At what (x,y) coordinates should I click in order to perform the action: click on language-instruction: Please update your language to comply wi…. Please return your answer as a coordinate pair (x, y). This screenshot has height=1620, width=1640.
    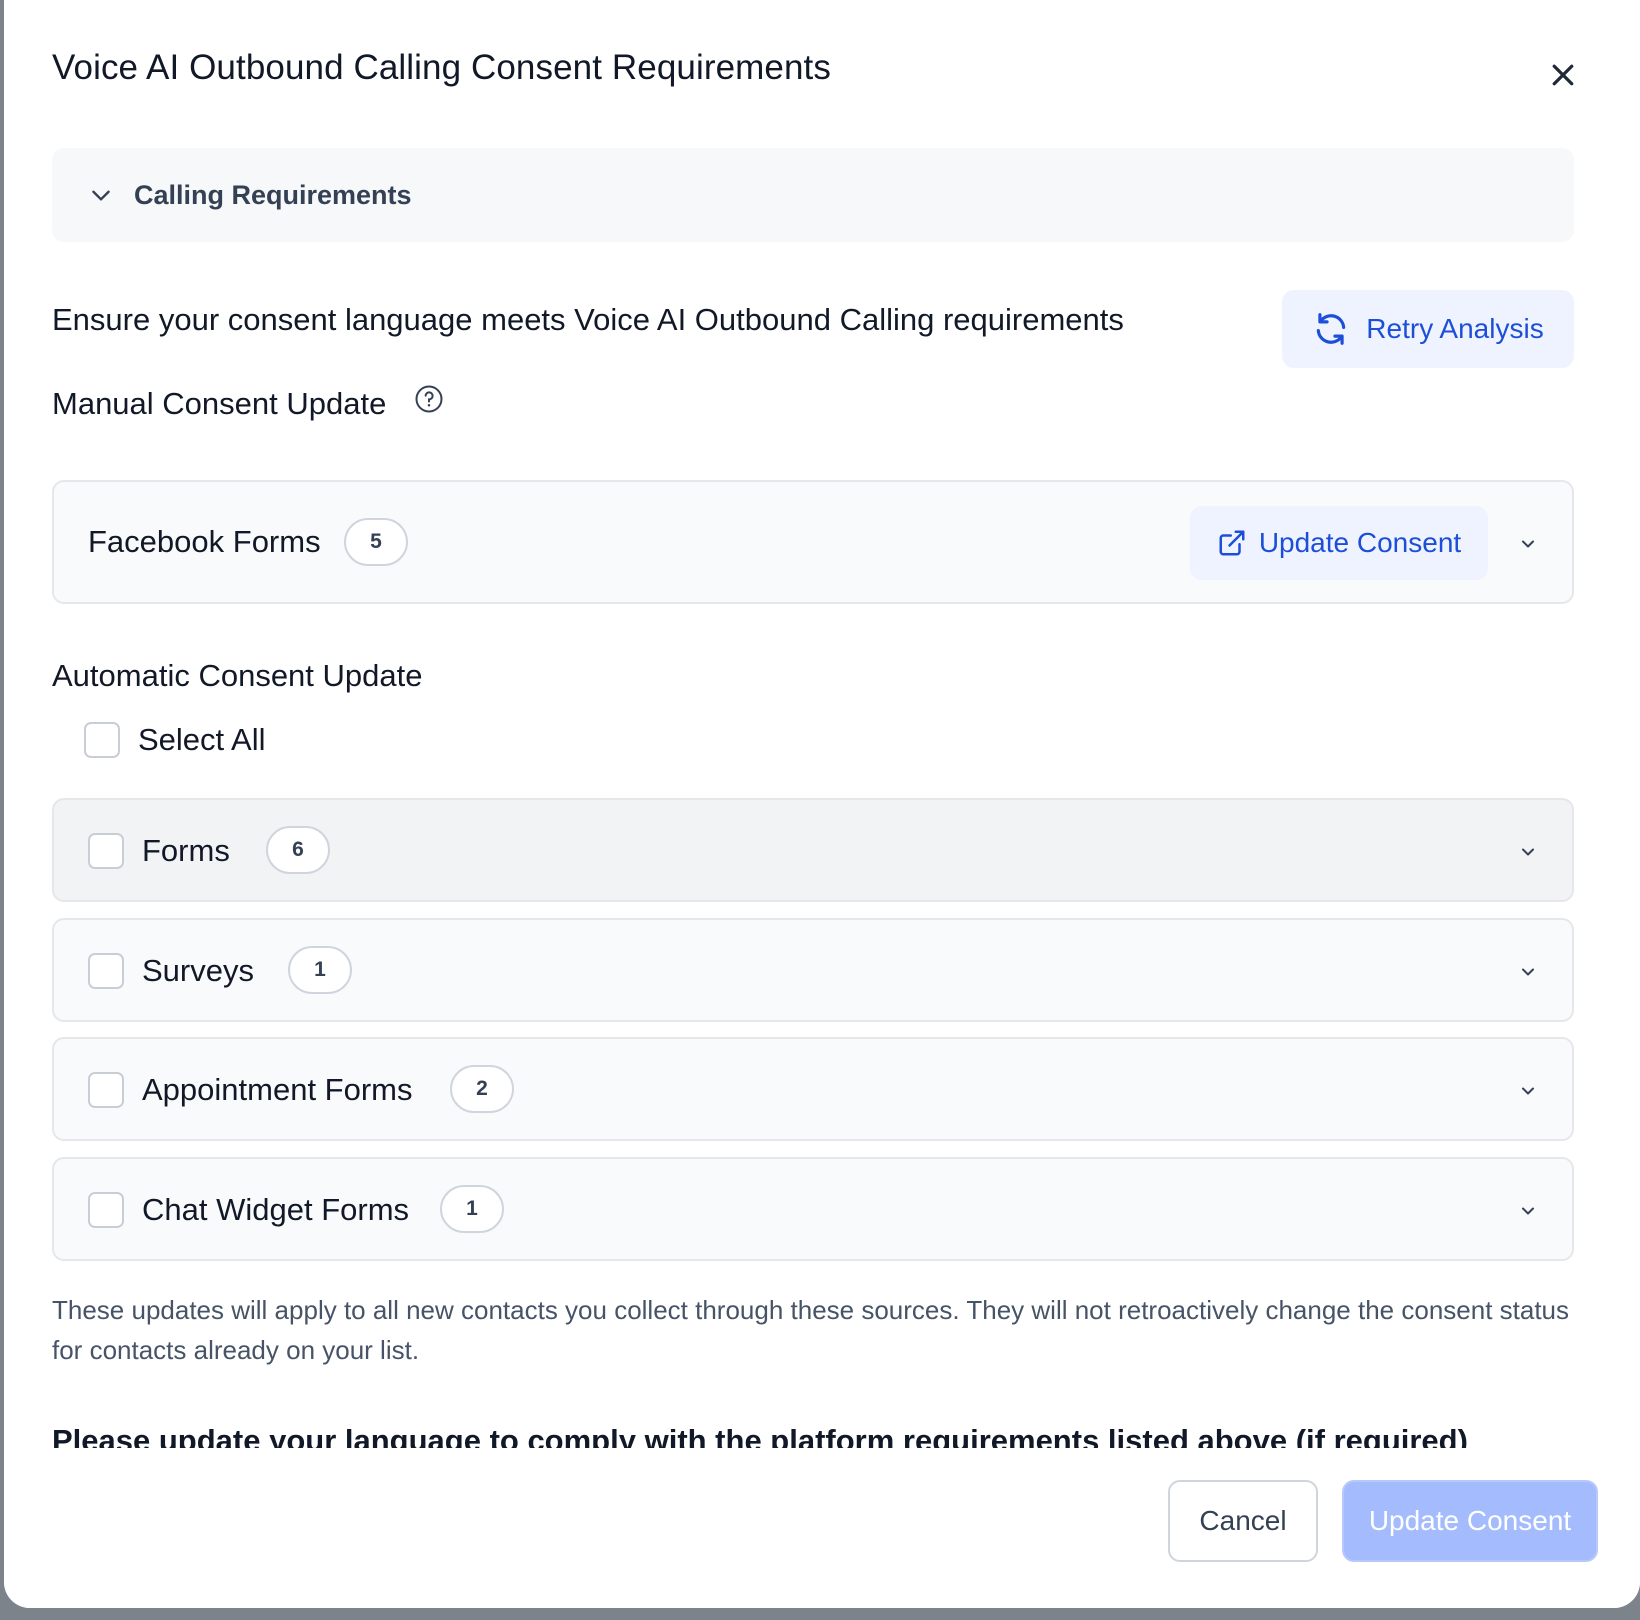
    Looking at the image, I should click on (760, 1435).